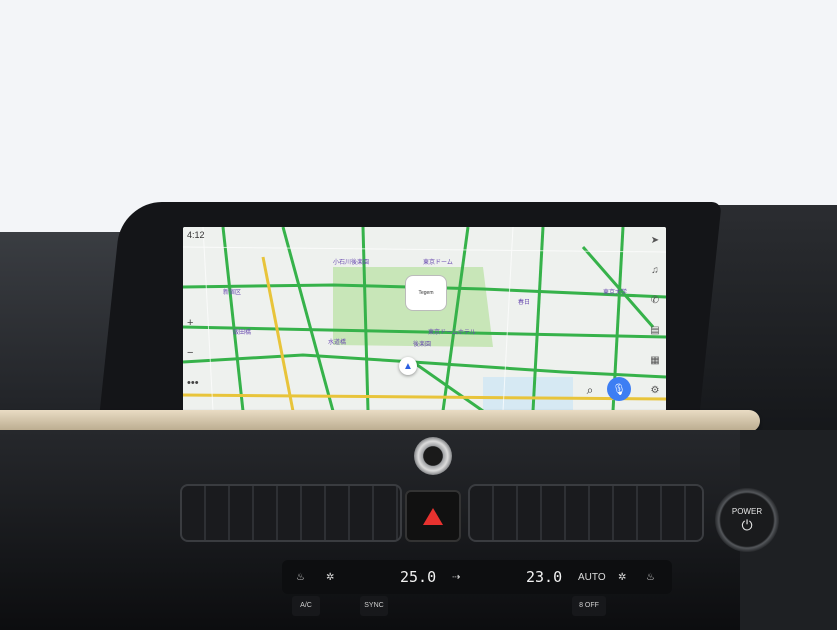 This screenshot has height=630, width=837. Describe the element at coordinates (351, 263) in the screenshot. I see `map-label: 小石川後楽園` at that location.